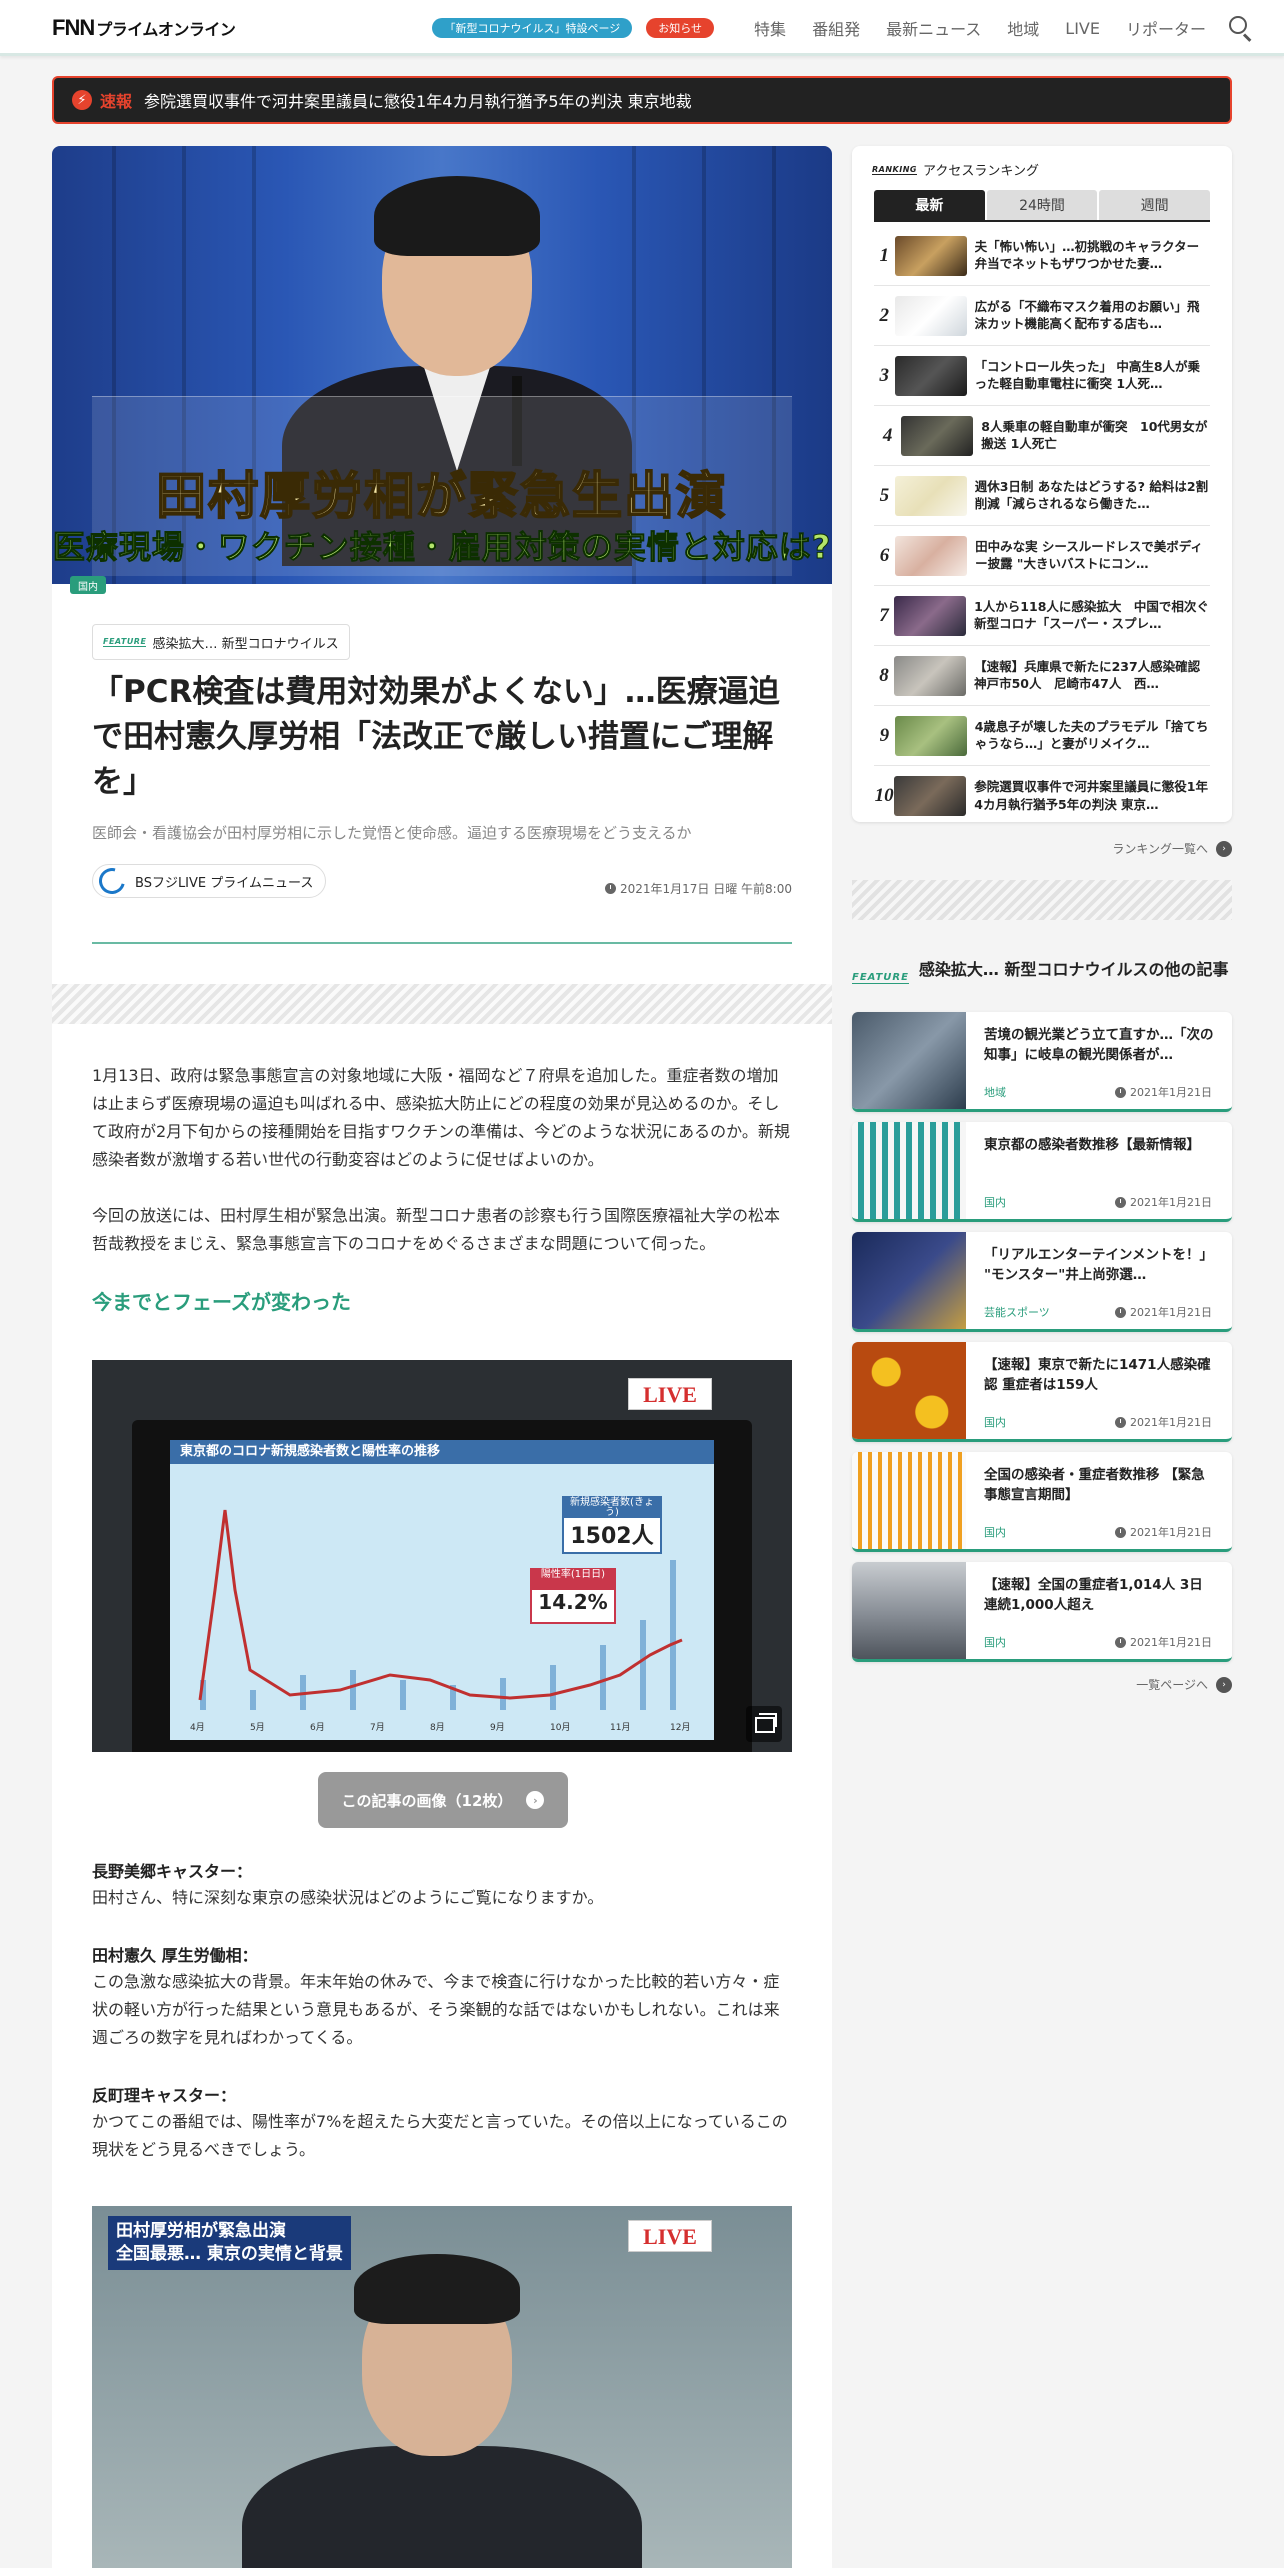 This screenshot has height=2568, width=1284. I want to click on gallery-icon, so click(764, 1724).